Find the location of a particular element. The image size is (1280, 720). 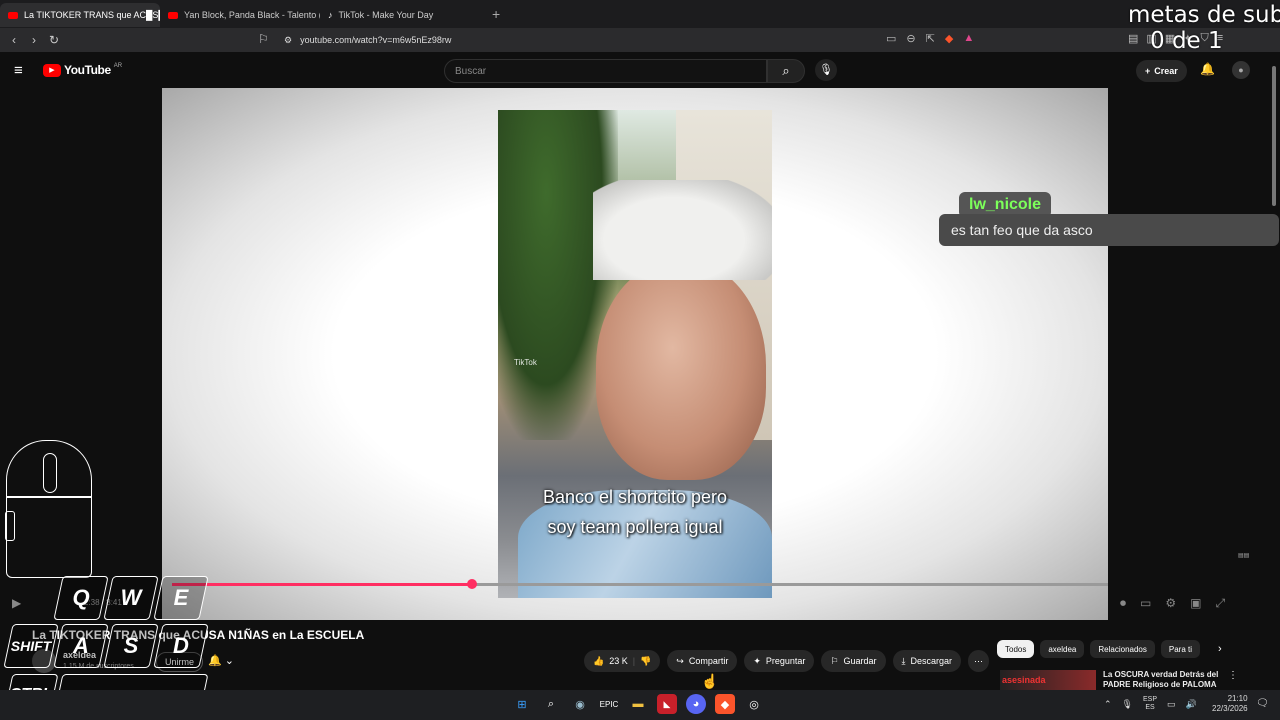

site-info-icon: ⚙ is located at coordinates (288, 40).